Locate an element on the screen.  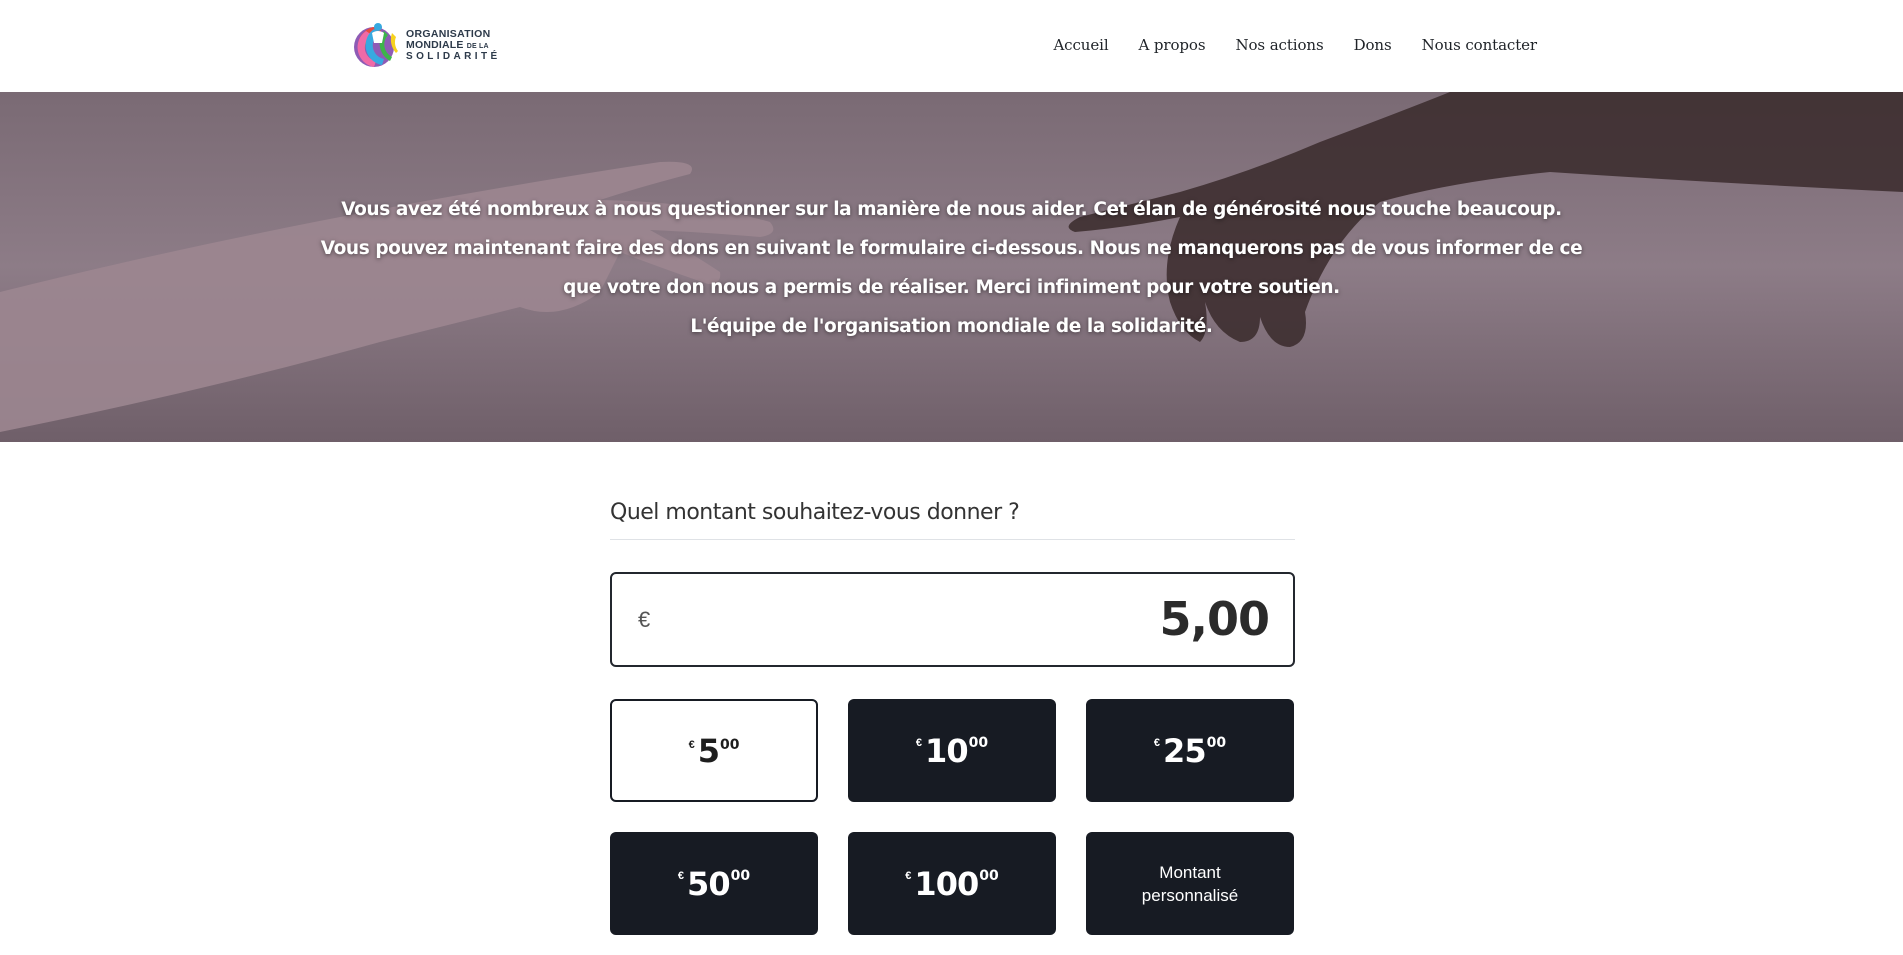
option-integer: 50 is located at coordinates (709, 883).